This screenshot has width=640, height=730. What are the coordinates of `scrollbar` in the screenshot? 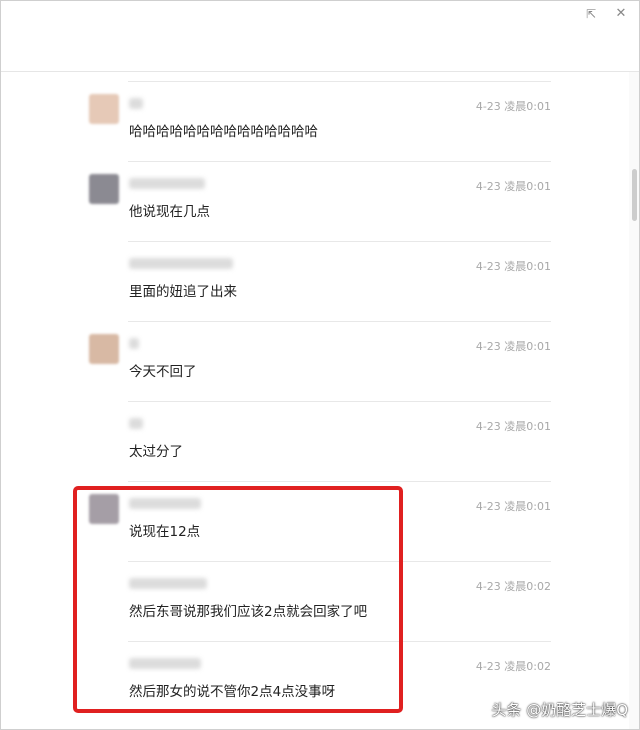 It's located at (634, 400).